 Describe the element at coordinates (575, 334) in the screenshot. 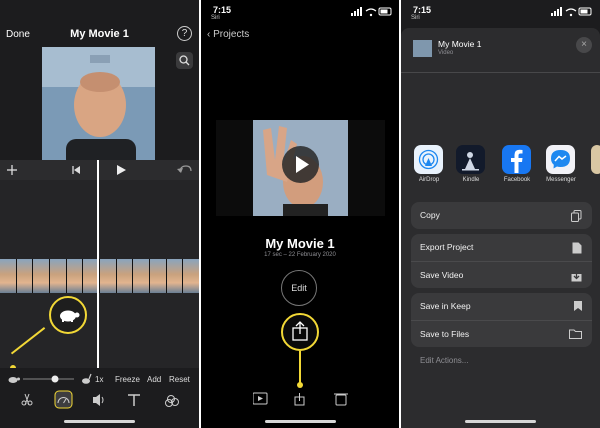

I see `folder-icon` at that location.